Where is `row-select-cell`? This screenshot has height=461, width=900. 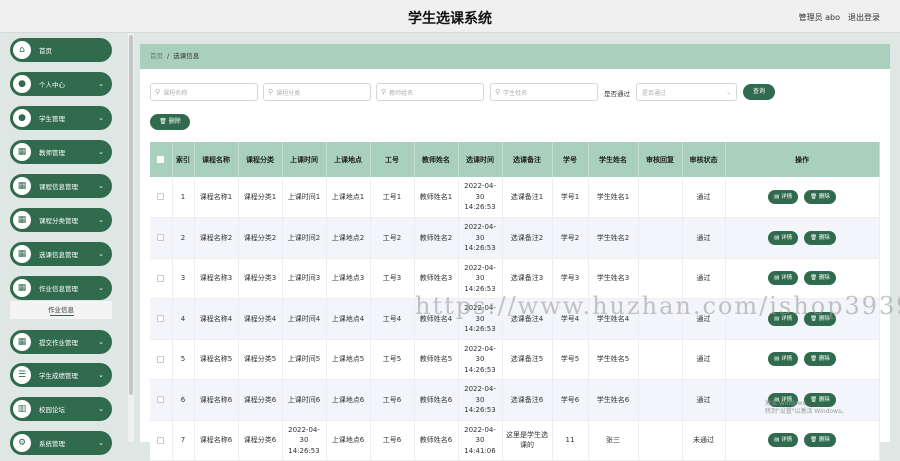
row-select-cell is located at coordinates (161, 400).